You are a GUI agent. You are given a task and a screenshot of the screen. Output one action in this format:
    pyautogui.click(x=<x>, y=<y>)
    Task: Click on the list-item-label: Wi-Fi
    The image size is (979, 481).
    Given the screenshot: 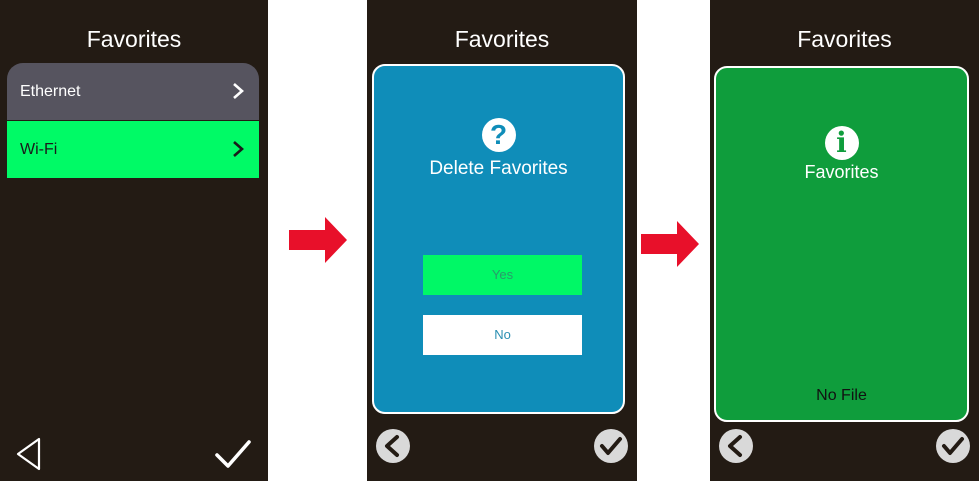 What is the action you would take?
    pyautogui.click(x=39, y=149)
    